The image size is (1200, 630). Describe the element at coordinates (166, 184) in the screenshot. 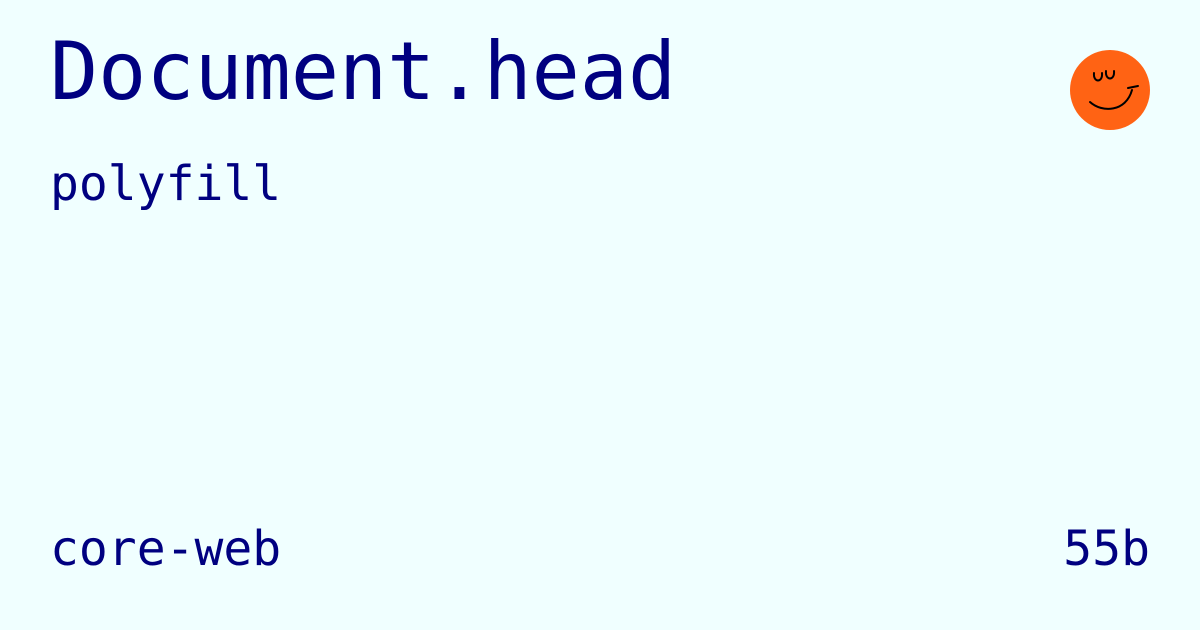

I see `package-kind: polyfill` at that location.